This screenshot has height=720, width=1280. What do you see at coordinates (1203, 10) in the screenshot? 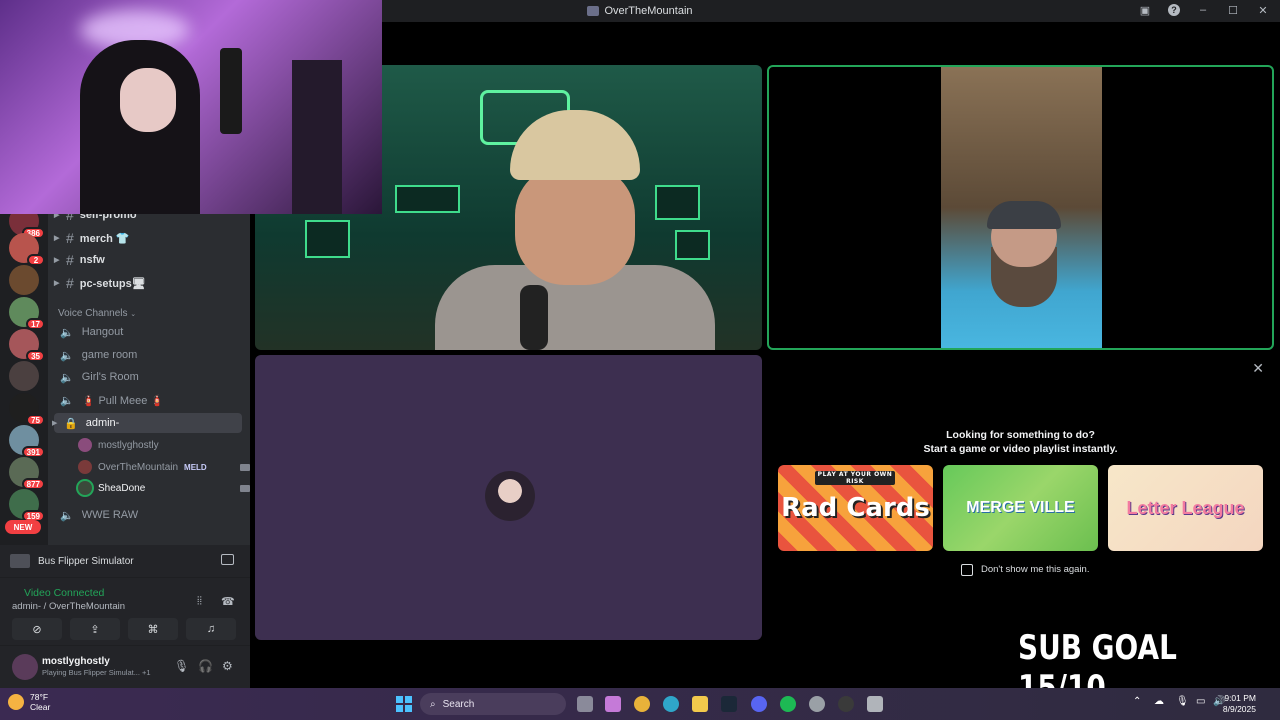
I see `minimize-icon: –` at bounding box center [1203, 10].